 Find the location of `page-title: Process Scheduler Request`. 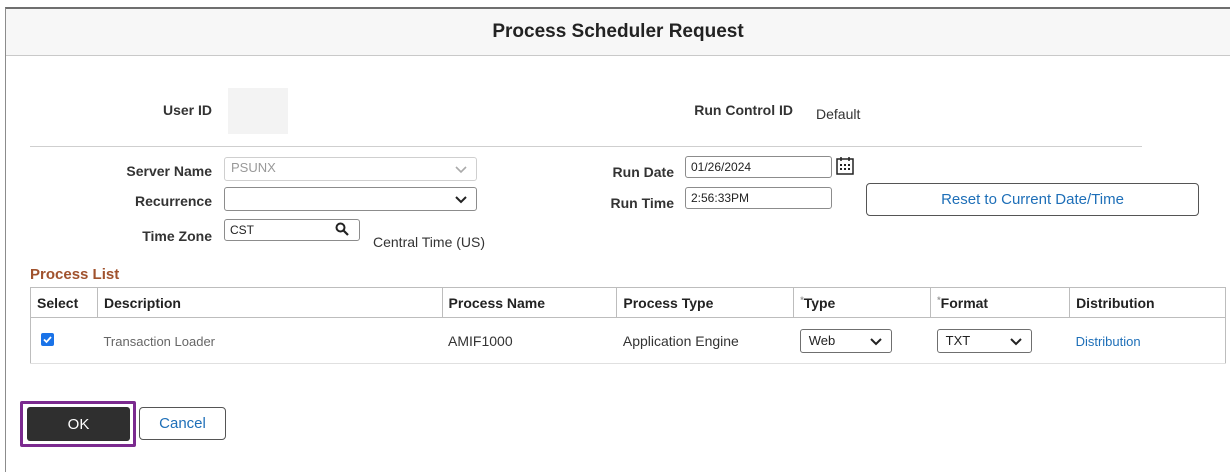

page-title: Process Scheduler Request is located at coordinates (618, 31).